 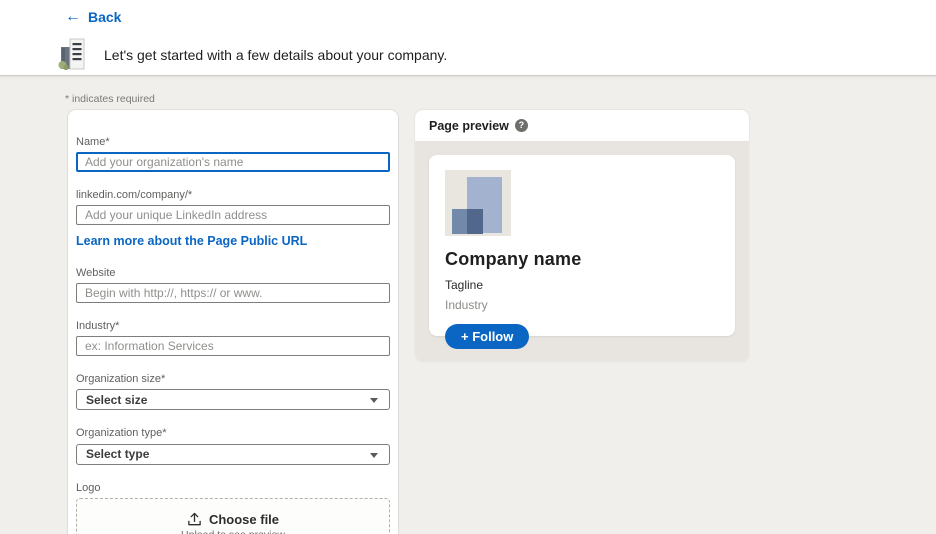 I want to click on arrow-left-icon: ←, so click(x=73, y=16).